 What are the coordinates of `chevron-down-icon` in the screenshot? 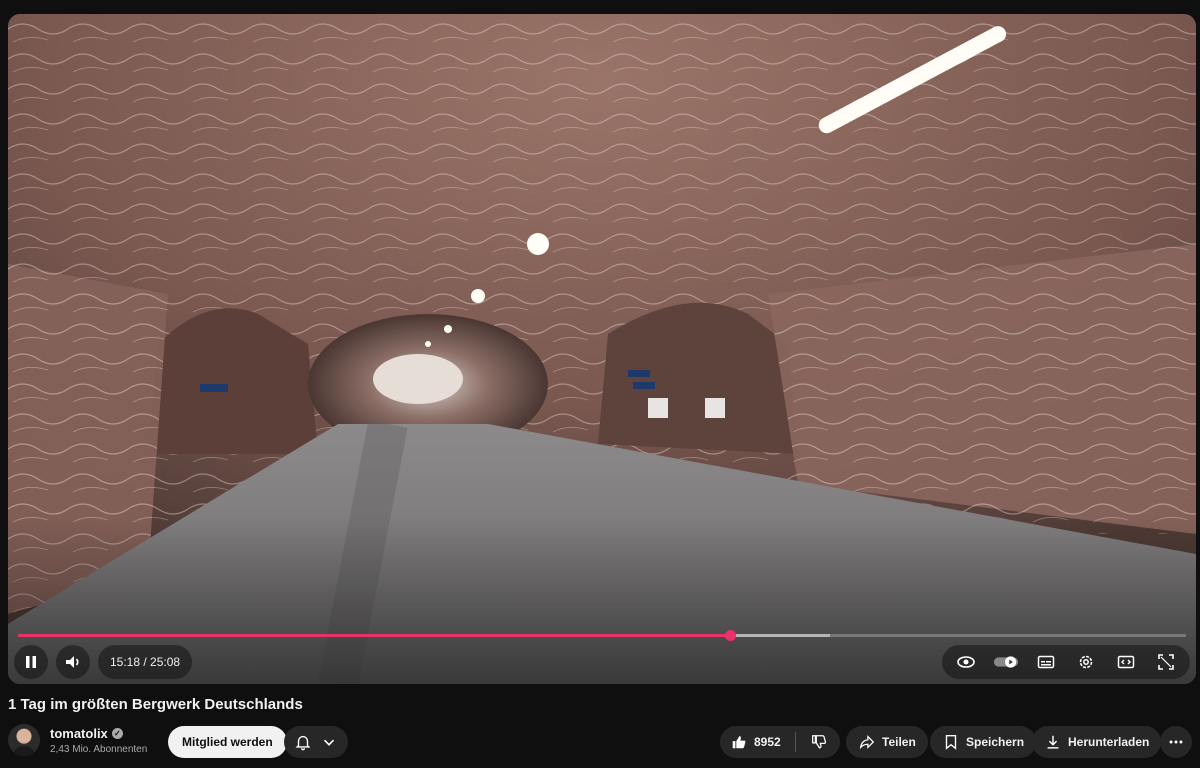 It's located at (329, 742).